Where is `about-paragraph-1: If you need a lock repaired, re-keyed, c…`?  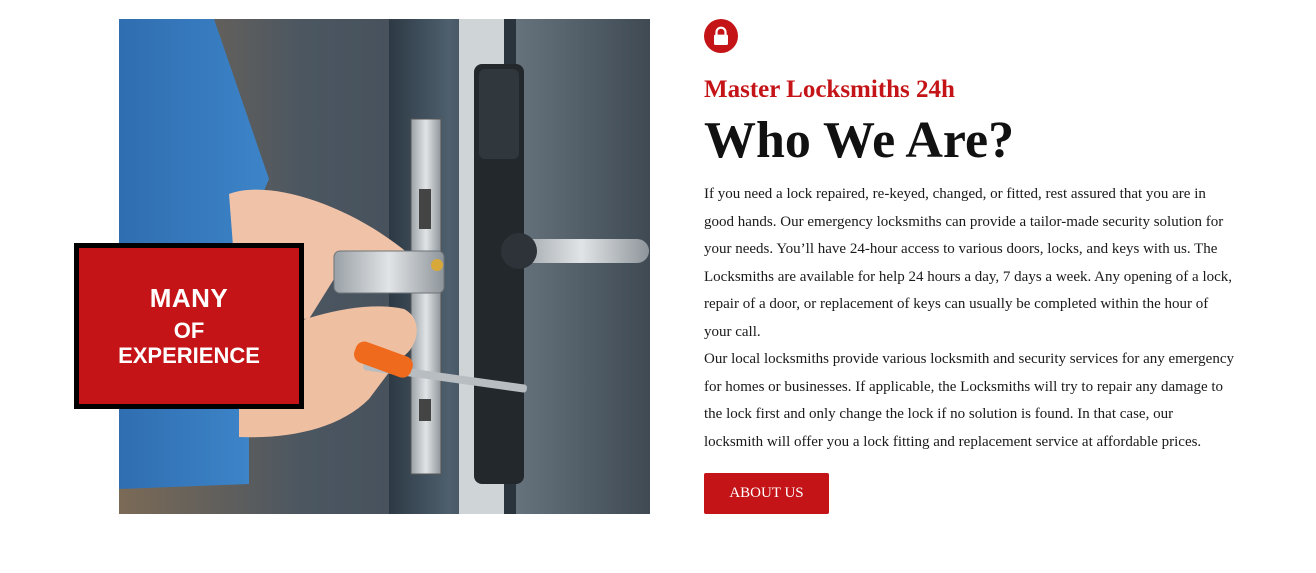
about-paragraph-1: If you need a lock repaired, re-keyed, c… is located at coordinates (968, 263).